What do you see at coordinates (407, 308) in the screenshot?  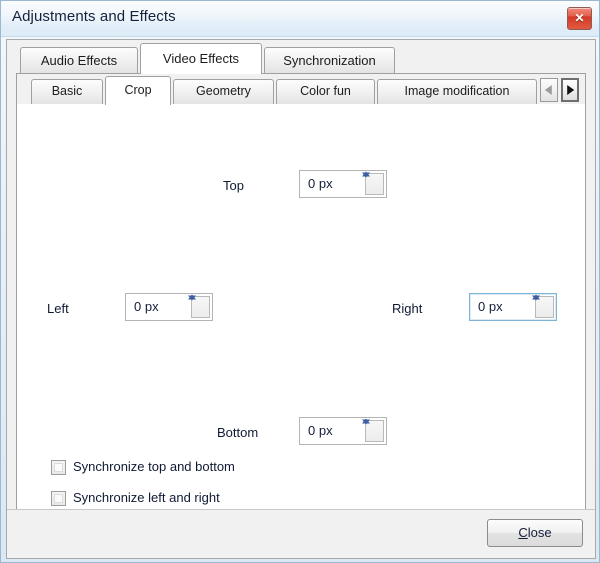 I see `label-right: Right` at bounding box center [407, 308].